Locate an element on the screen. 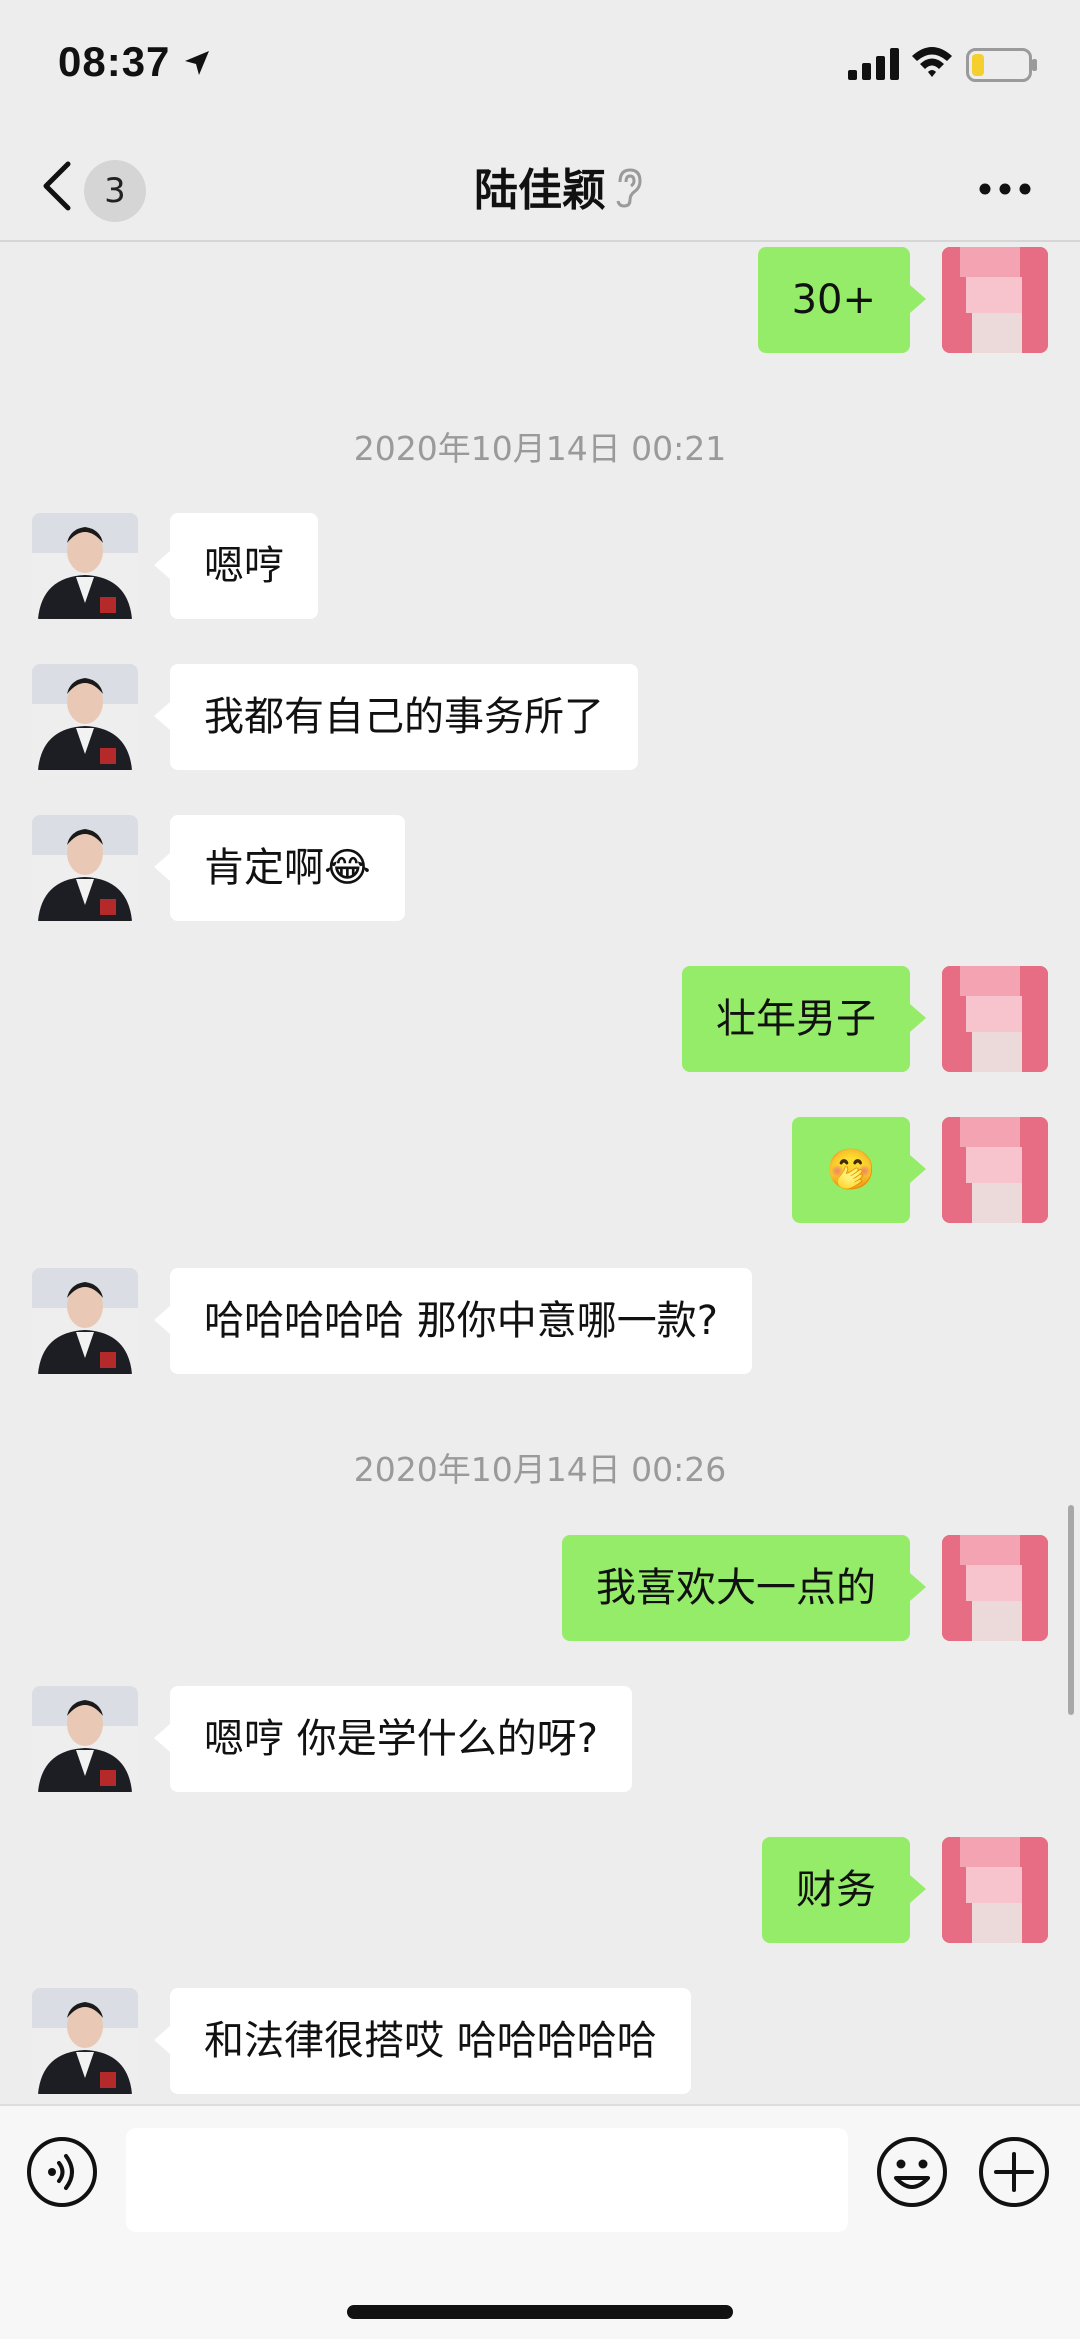 Image resolution: width=1080 pixels, height=2339 pixels. chat-header: 3 陆佳颖 is located at coordinates (540, 186).